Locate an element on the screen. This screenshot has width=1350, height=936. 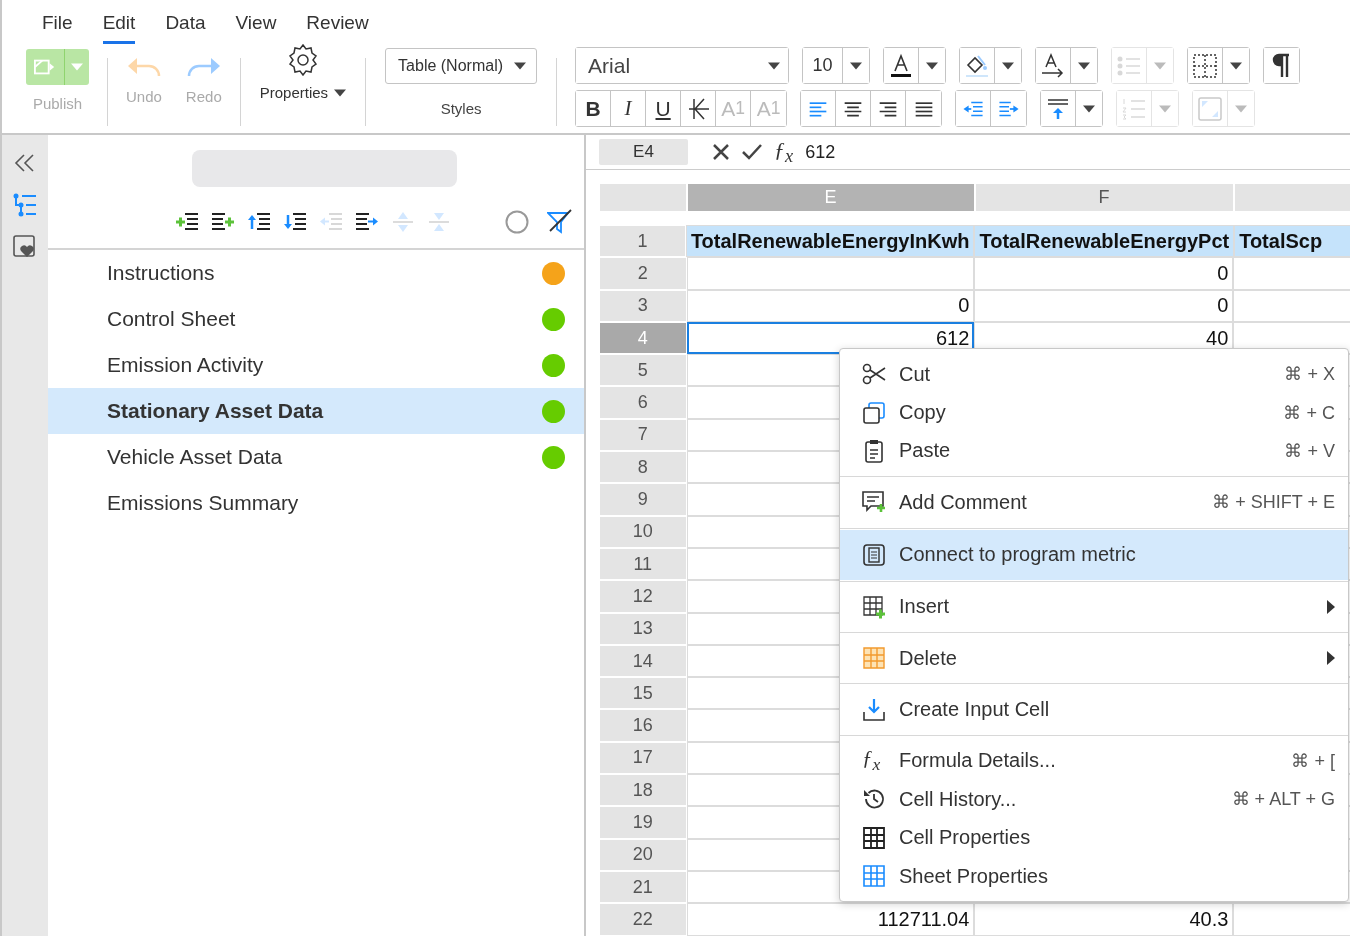
outline-tree-icon is located at coordinates (25, 205).